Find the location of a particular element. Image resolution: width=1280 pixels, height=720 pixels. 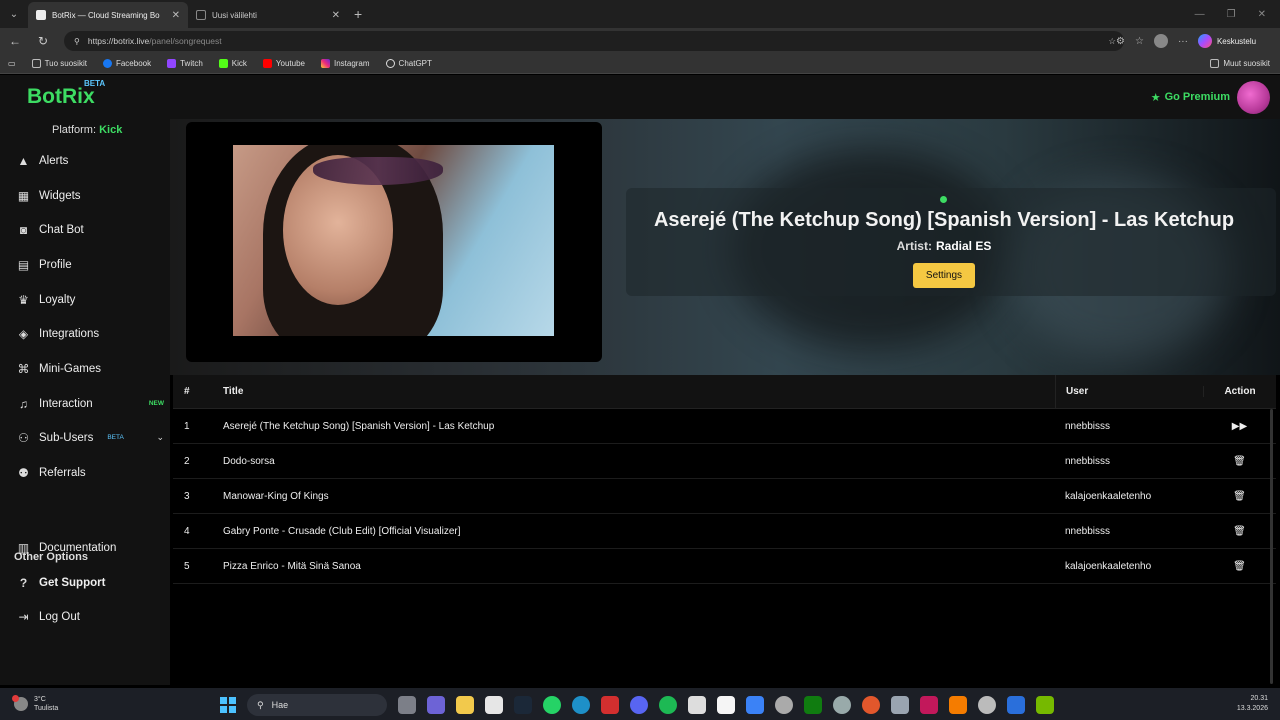

sidebar-item-get-support: ? Get Support is located at coordinates (90, 583).